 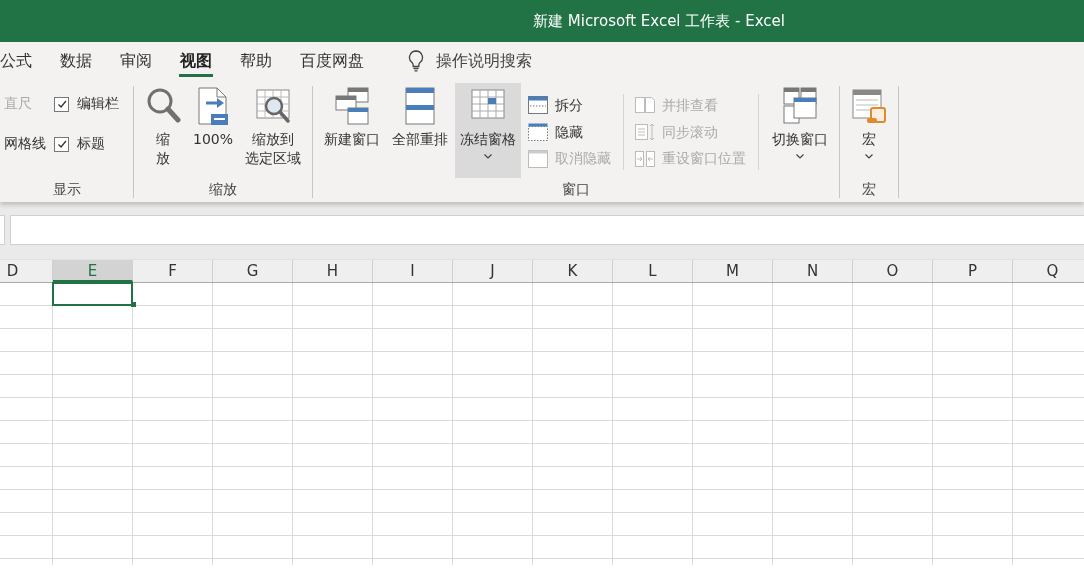 I want to click on grid-magnifier-icon, so click(x=273, y=106).